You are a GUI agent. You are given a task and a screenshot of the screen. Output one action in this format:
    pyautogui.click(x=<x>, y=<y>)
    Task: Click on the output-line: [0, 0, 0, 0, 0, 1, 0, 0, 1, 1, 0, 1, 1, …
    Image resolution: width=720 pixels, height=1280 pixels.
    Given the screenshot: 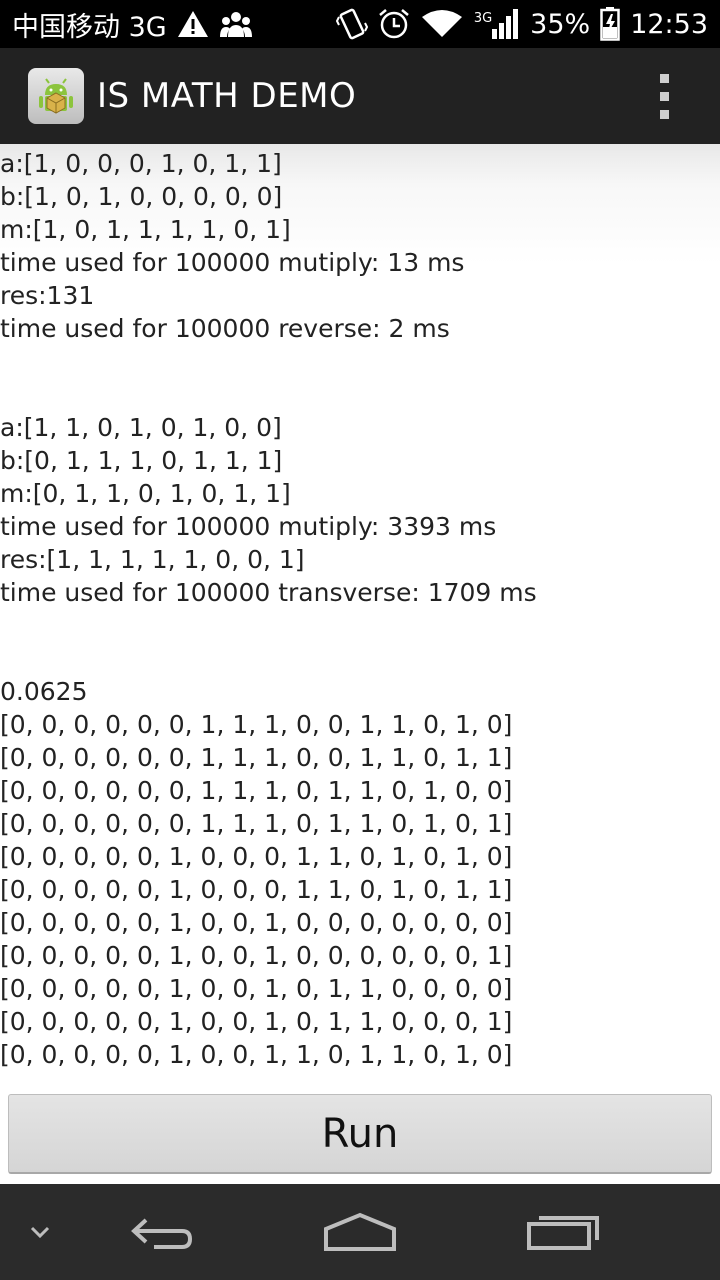 What is the action you would take?
    pyautogui.click(x=256, y=1054)
    